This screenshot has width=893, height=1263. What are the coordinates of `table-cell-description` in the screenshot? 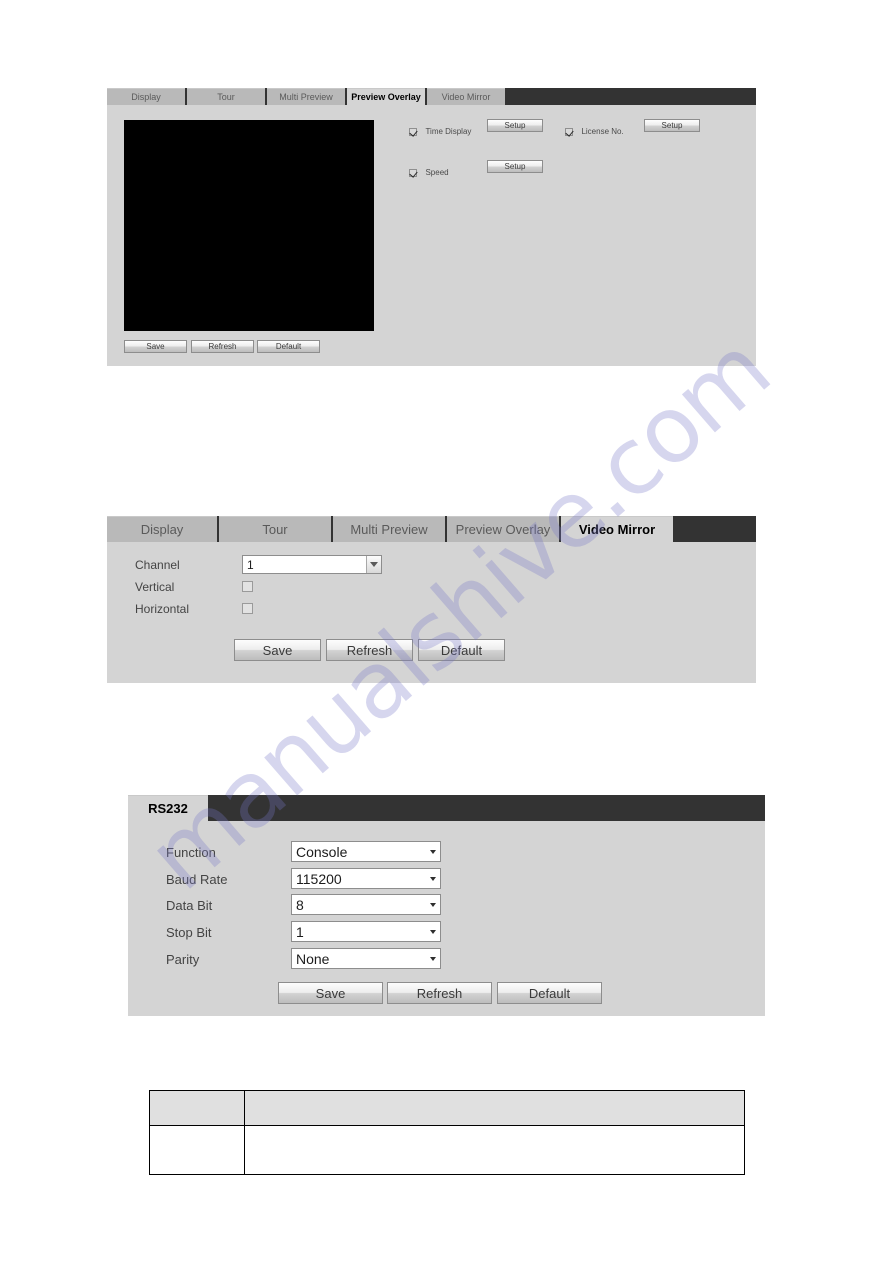 It's located at (494, 1150).